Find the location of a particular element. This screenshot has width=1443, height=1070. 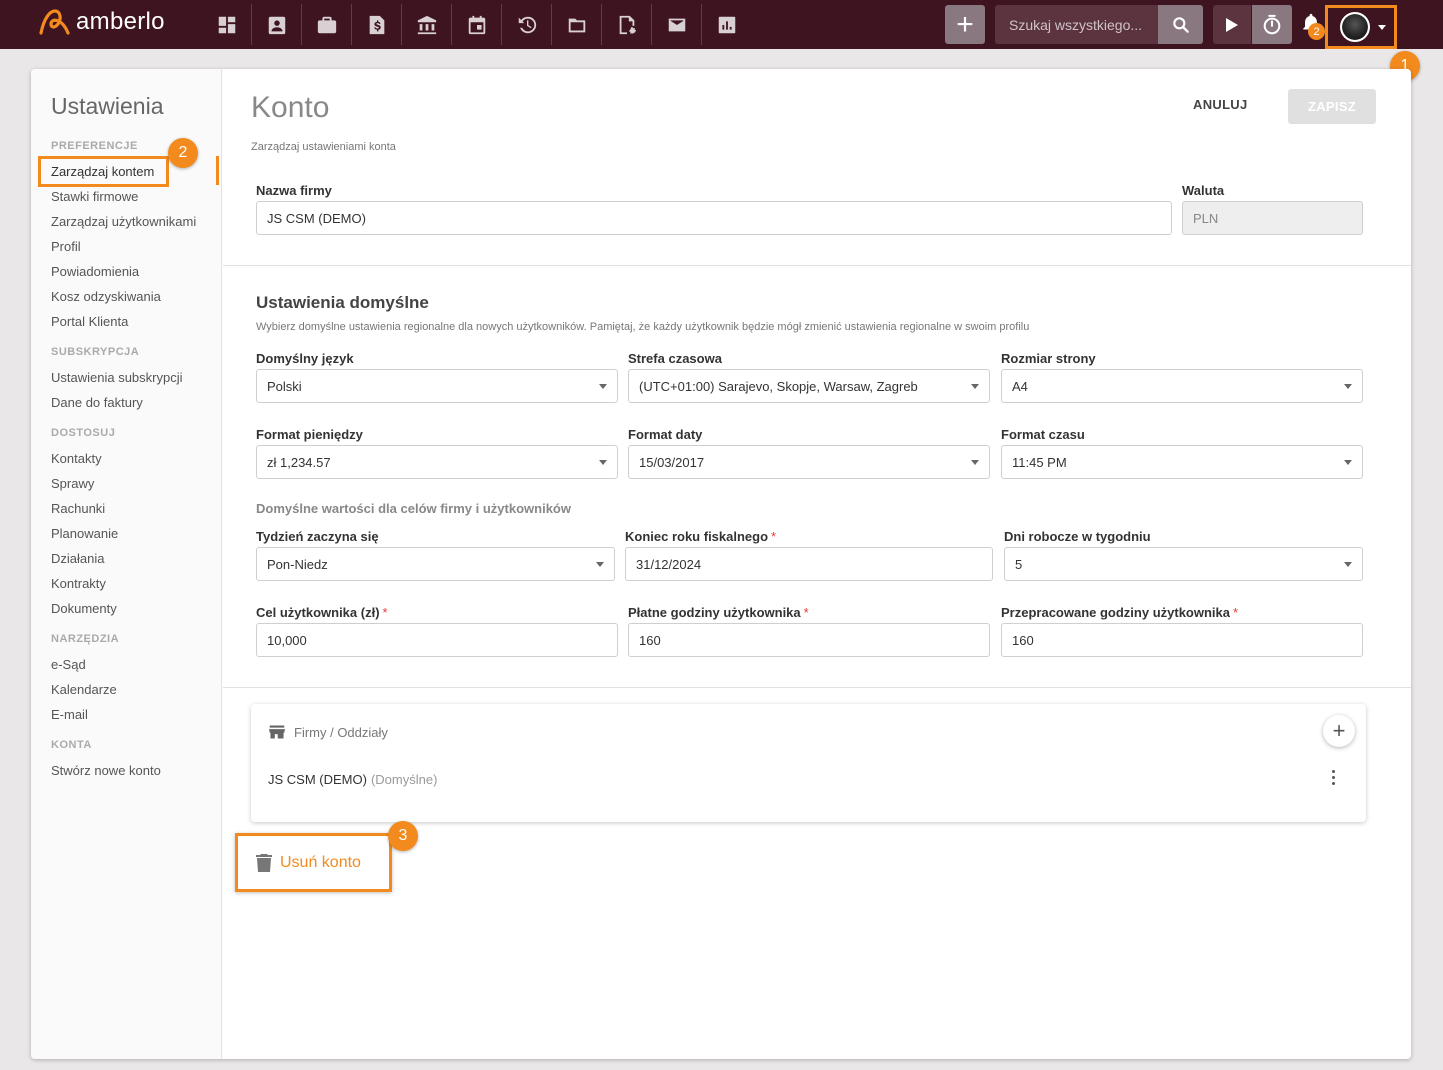

sidebar-item-company-rates: Stawki firmowe is located at coordinates (94, 196).